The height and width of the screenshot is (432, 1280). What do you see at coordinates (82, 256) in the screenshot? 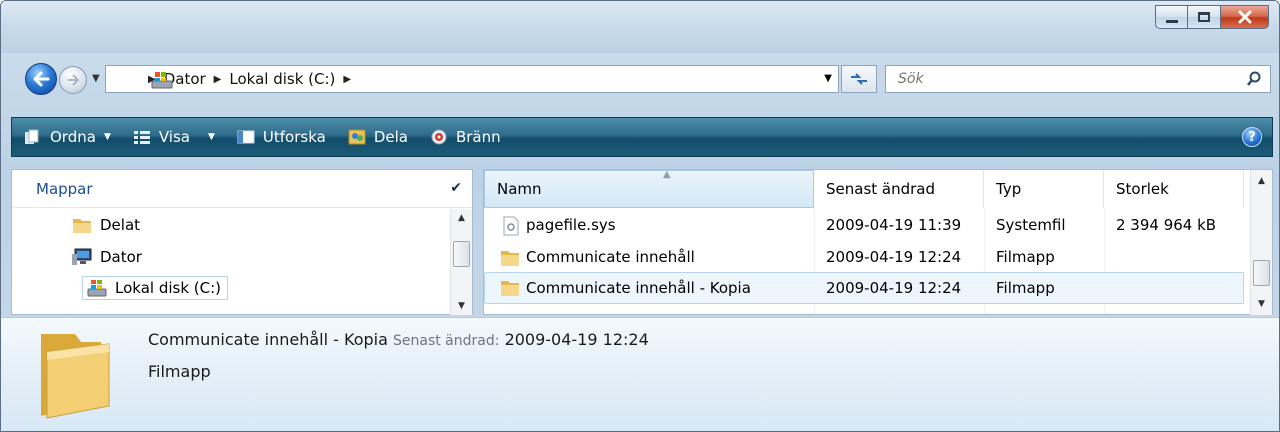
I see `computer-icon` at bounding box center [82, 256].